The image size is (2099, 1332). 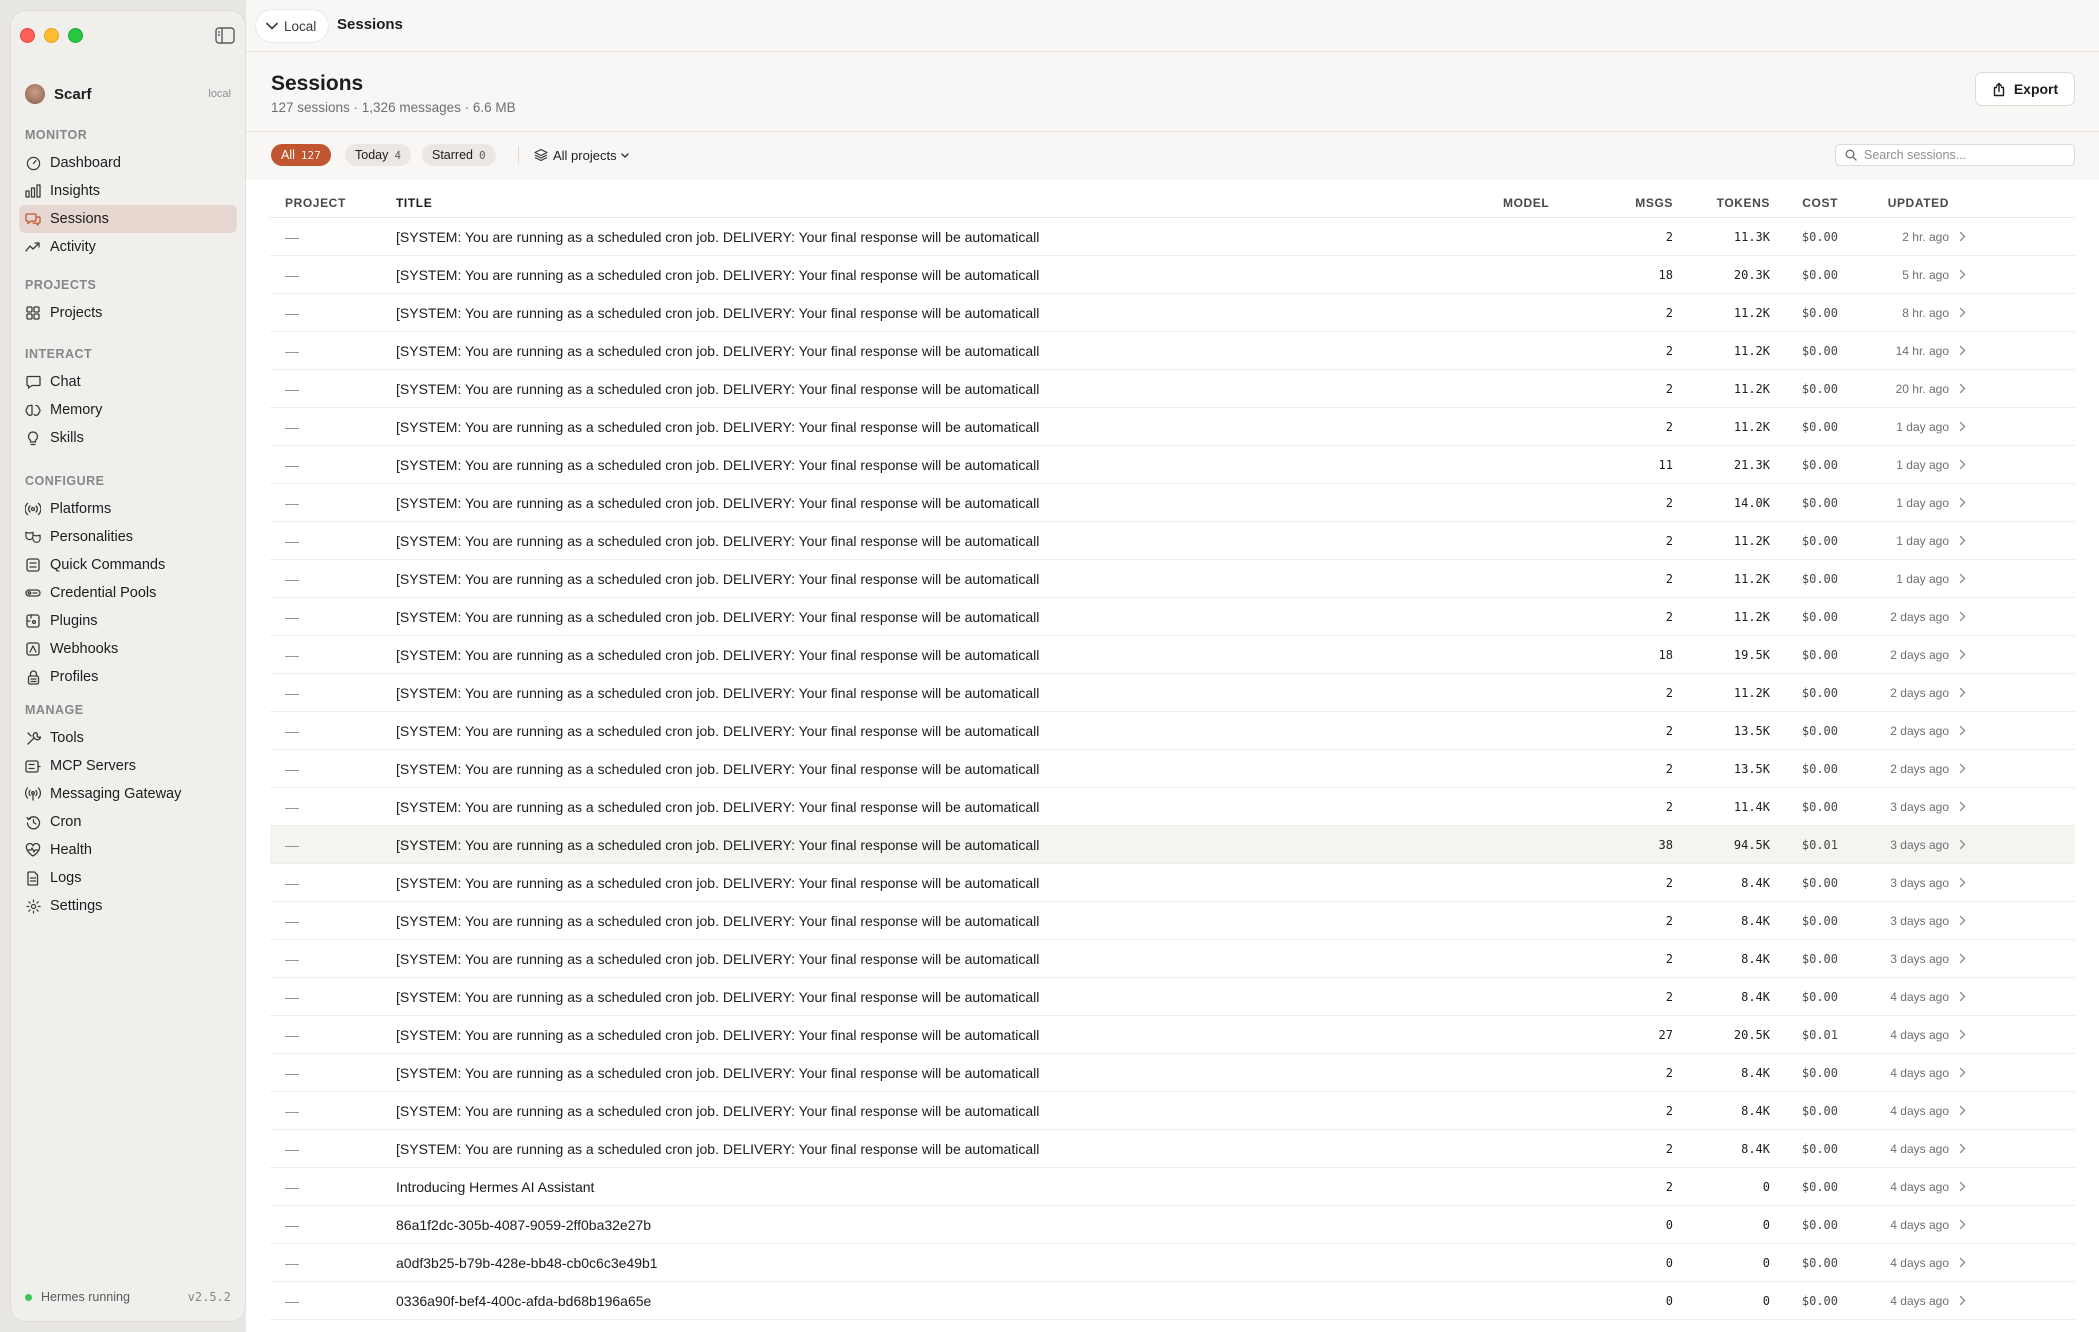 What do you see at coordinates (1721, 203) in the screenshot?
I see `column-header-tokens: TOKENS` at bounding box center [1721, 203].